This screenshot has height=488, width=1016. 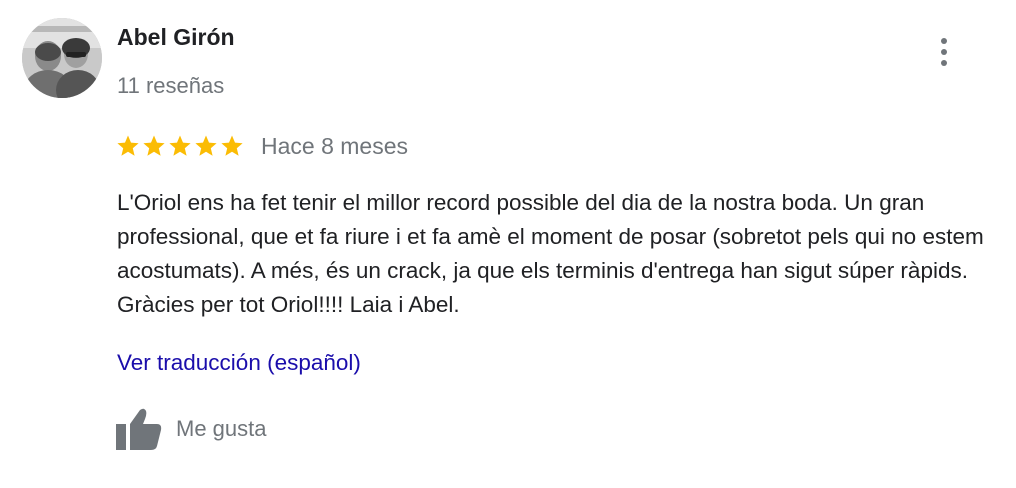 What do you see at coordinates (139, 429) in the screenshot?
I see `thumb-up-icon` at bounding box center [139, 429].